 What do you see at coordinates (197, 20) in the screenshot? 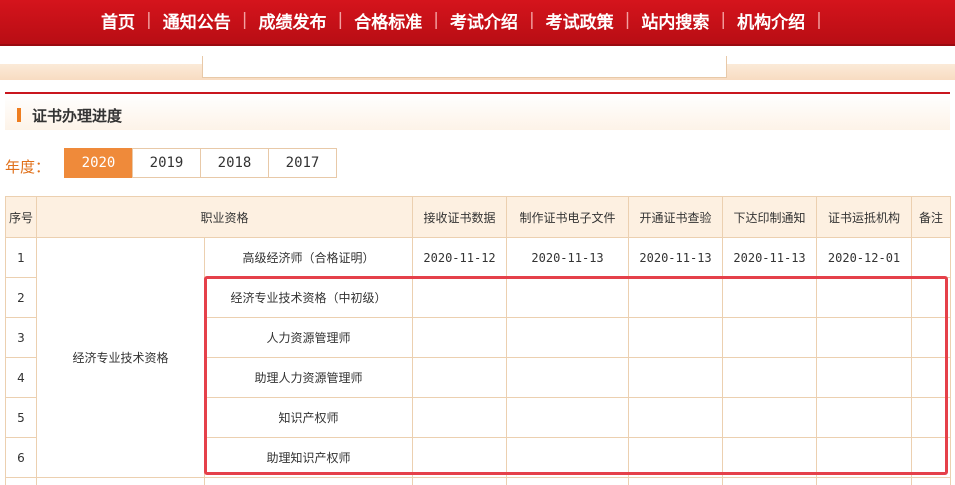
I see `nav-notices: 通知公告` at bounding box center [197, 20].